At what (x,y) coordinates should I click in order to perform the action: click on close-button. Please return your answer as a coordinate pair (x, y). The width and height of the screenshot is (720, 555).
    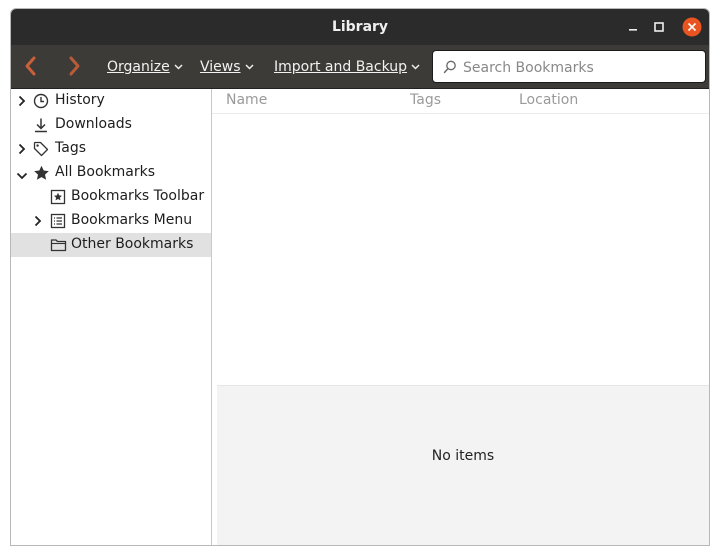
    Looking at the image, I should click on (692, 27).